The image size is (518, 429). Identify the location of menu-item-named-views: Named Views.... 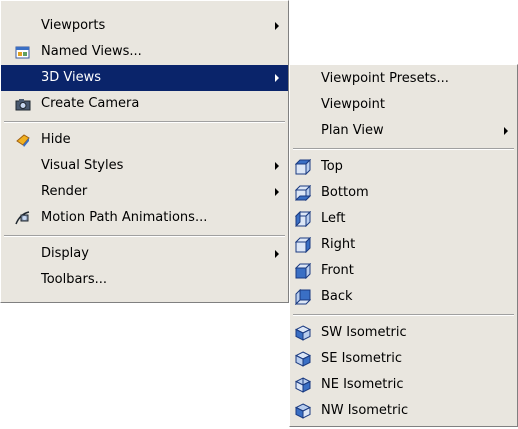
(144, 52).